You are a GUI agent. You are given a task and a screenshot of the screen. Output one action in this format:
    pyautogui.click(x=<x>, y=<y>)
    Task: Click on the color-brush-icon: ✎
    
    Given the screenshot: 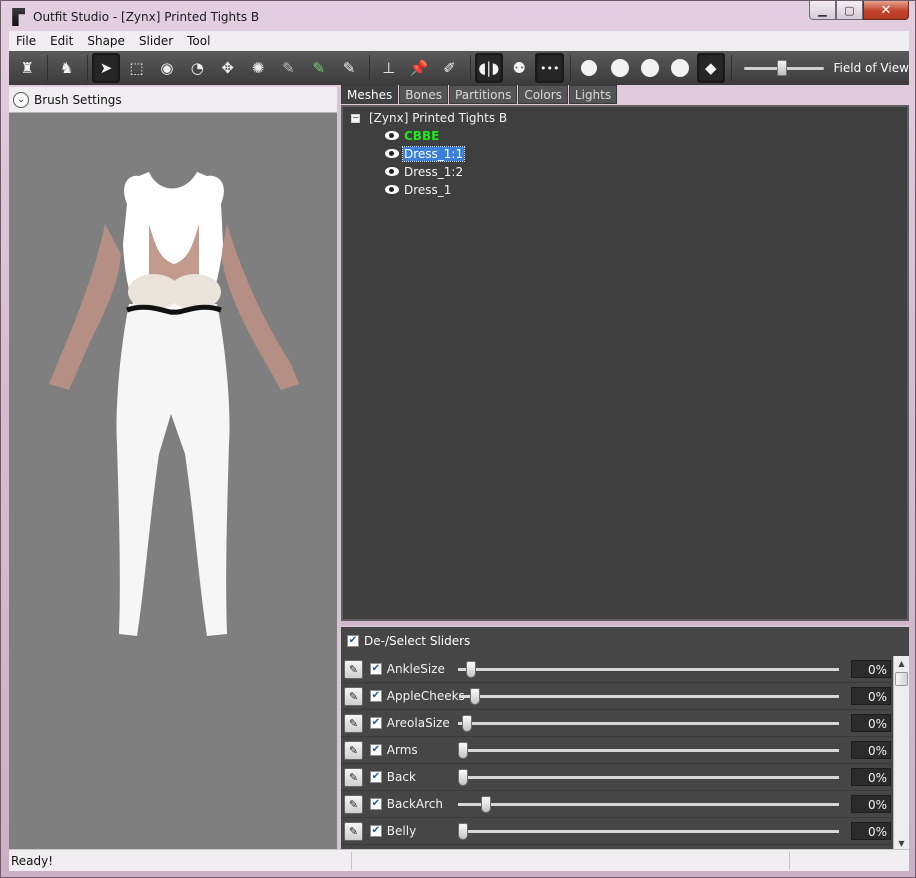 What is the action you would take?
    pyautogui.click(x=319, y=68)
    